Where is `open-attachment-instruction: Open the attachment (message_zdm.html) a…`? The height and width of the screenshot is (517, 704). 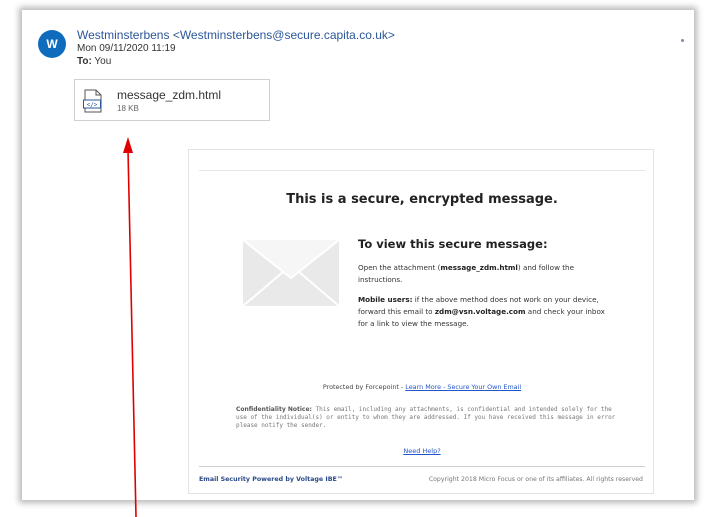 open-attachment-instruction: Open the attachment (message_zdm.html) a… is located at coordinates (466, 273).